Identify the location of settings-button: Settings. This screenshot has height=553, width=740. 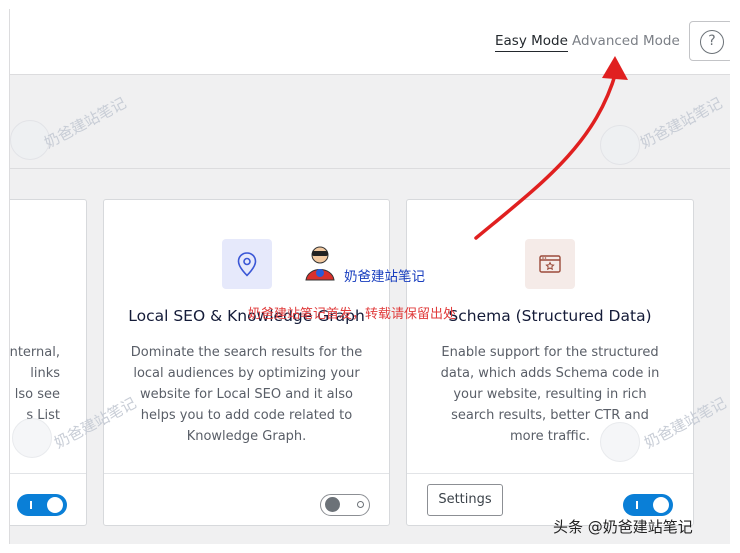
(465, 500).